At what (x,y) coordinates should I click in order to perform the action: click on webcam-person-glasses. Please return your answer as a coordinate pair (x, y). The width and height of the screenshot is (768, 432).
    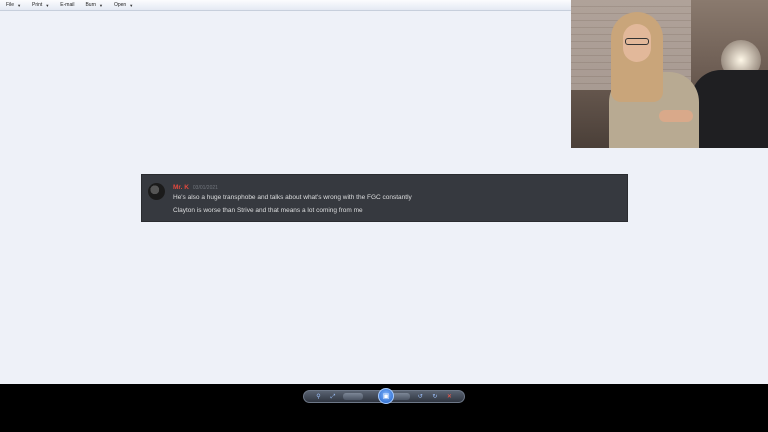
    Looking at the image, I should click on (637, 41).